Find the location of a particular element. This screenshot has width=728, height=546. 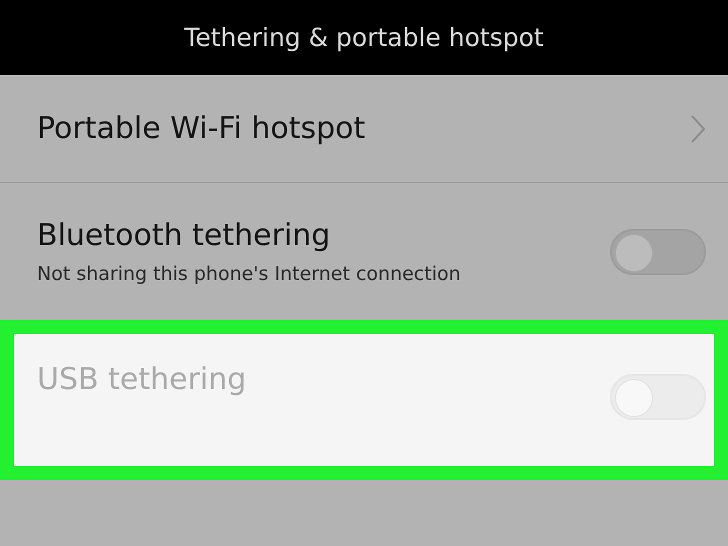

screen-title: Tethering & portable hotspot is located at coordinates (364, 37).